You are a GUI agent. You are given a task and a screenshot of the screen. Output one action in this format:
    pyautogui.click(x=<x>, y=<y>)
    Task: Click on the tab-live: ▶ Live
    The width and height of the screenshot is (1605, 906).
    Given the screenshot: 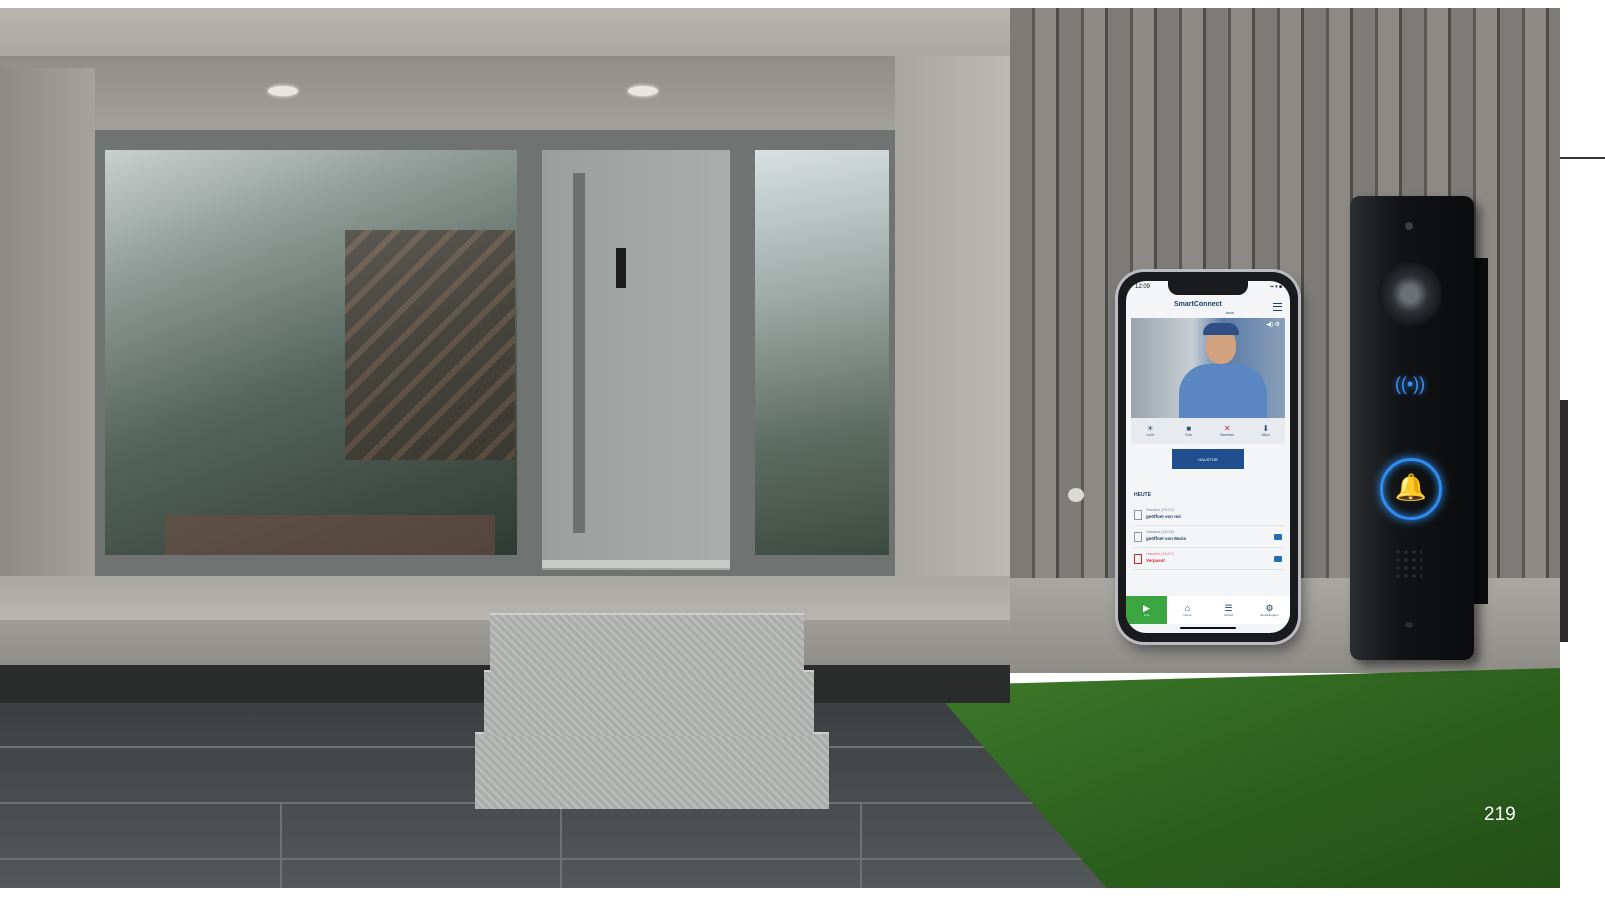 What is the action you would take?
    pyautogui.click(x=1146, y=610)
    